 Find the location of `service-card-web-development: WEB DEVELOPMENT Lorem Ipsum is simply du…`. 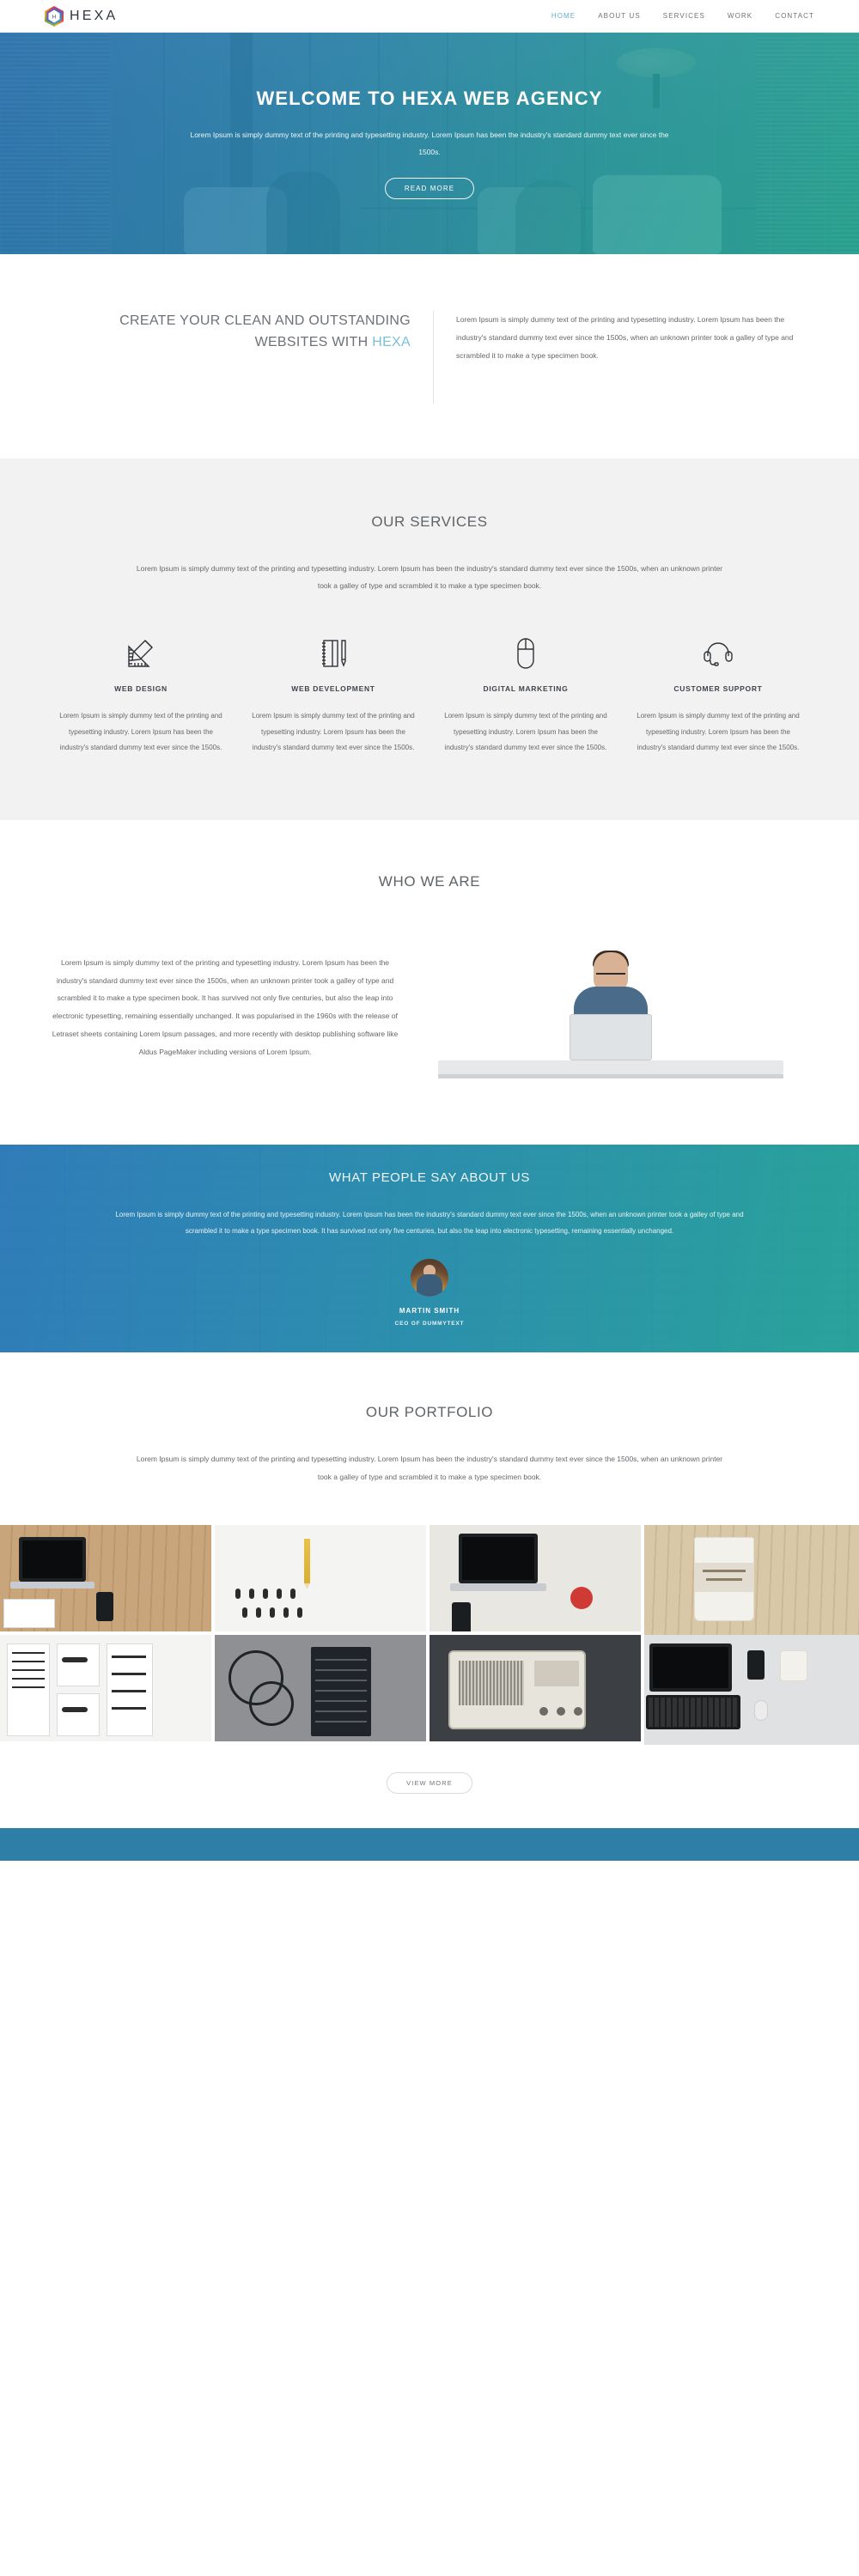

service-card-web-development: WEB DEVELOPMENT Lorem Ipsum is simply du… is located at coordinates (333, 695).